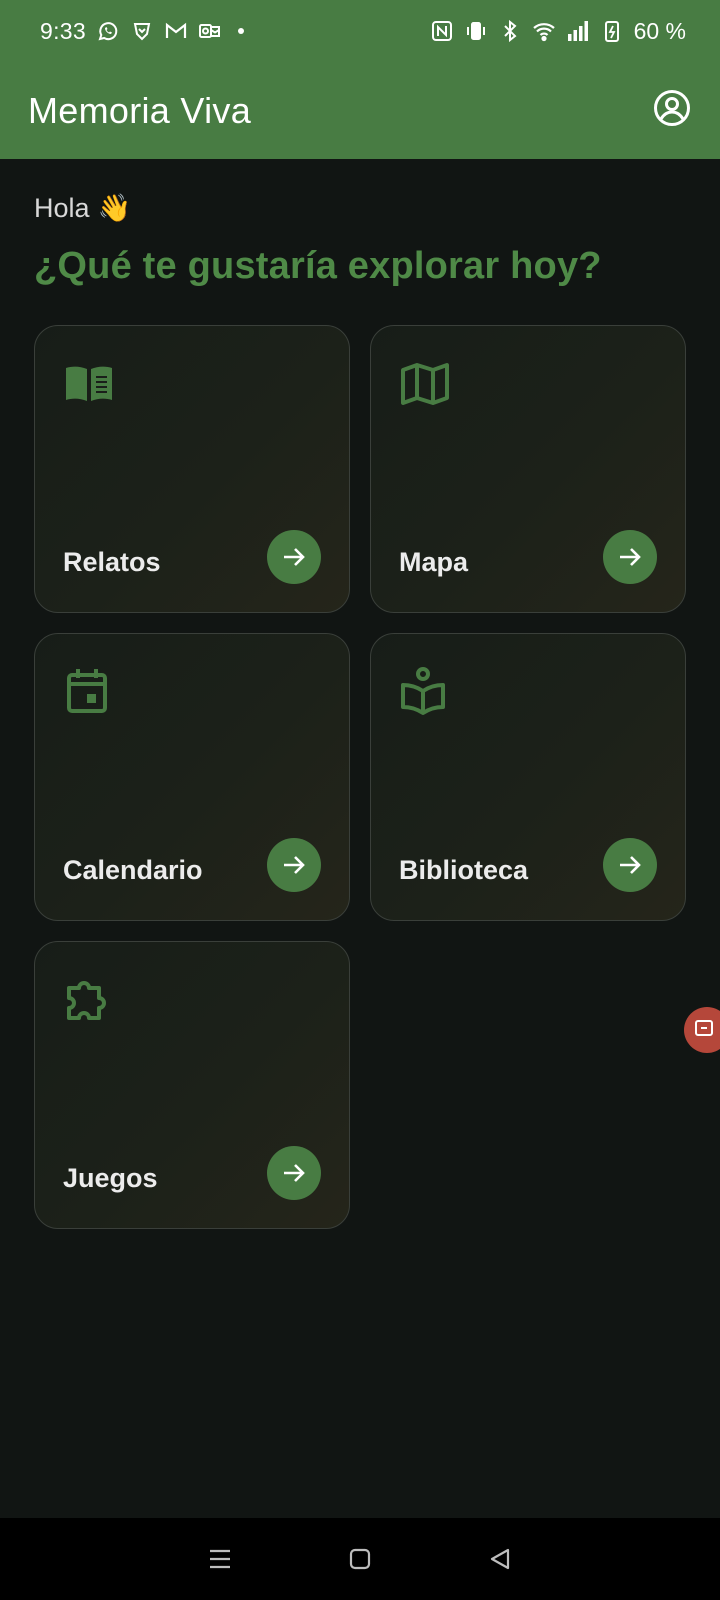 This screenshot has width=720, height=1600. Describe the element at coordinates (578, 31) in the screenshot. I see `signal-icon` at that location.